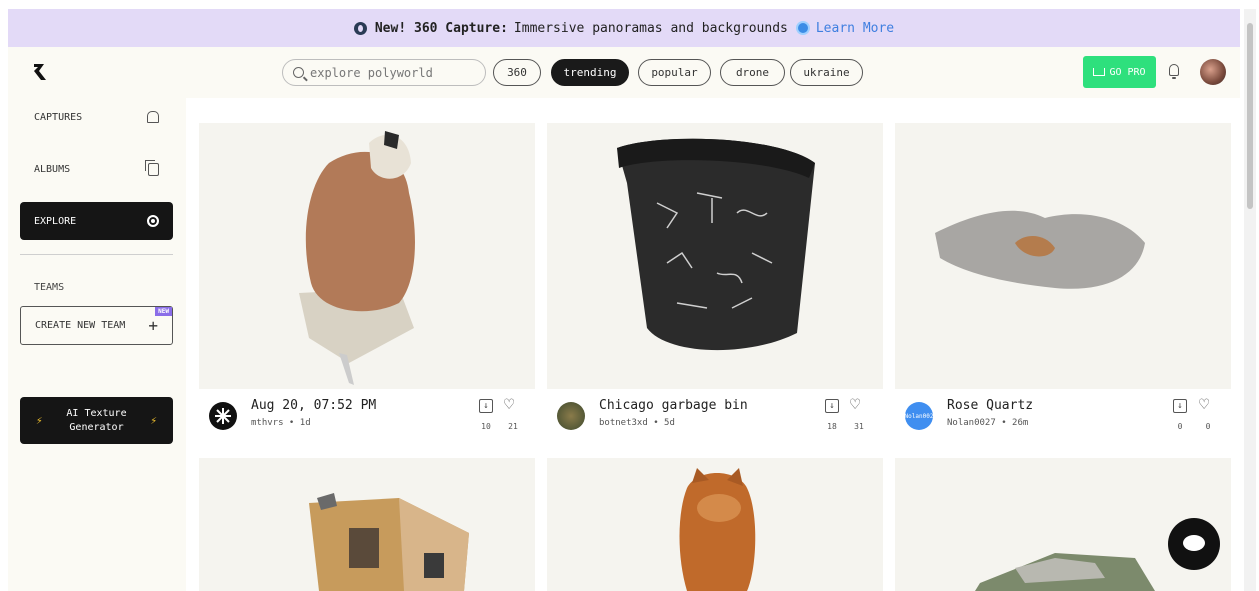  I want to click on capture-author: mthvrs • 1d, so click(281, 423).